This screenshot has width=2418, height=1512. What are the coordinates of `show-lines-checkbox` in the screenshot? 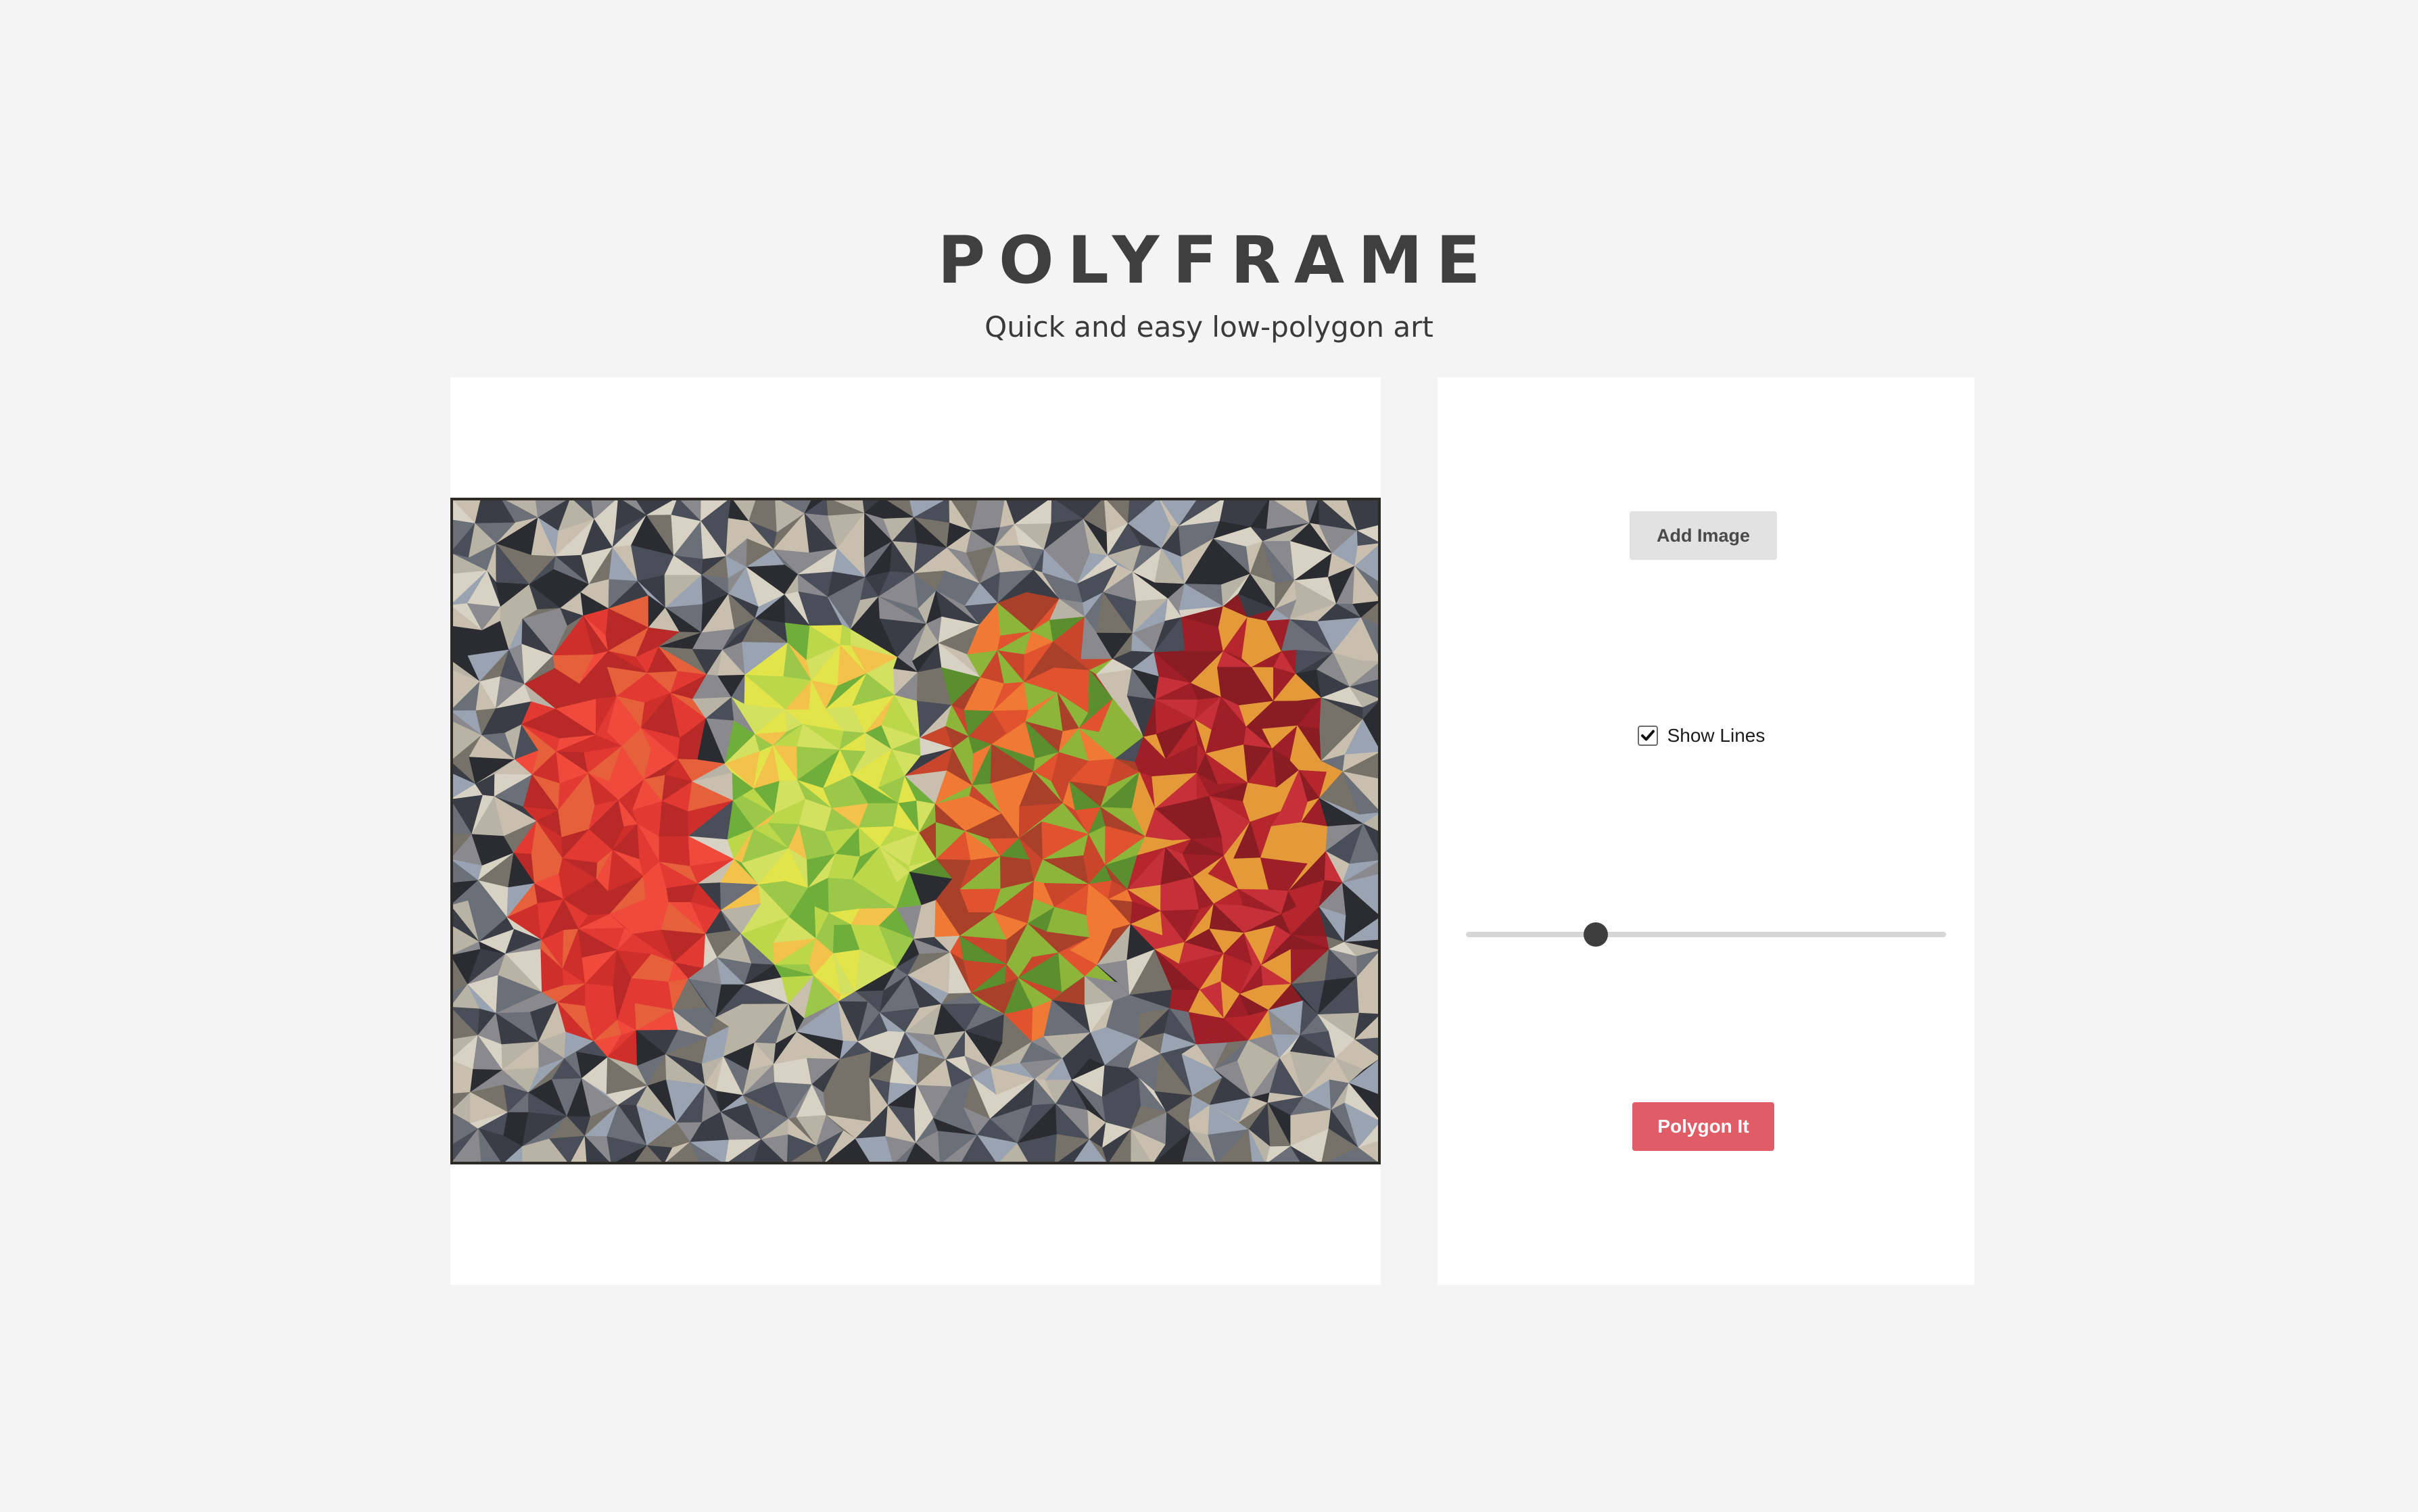 It's located at (1647, 736).